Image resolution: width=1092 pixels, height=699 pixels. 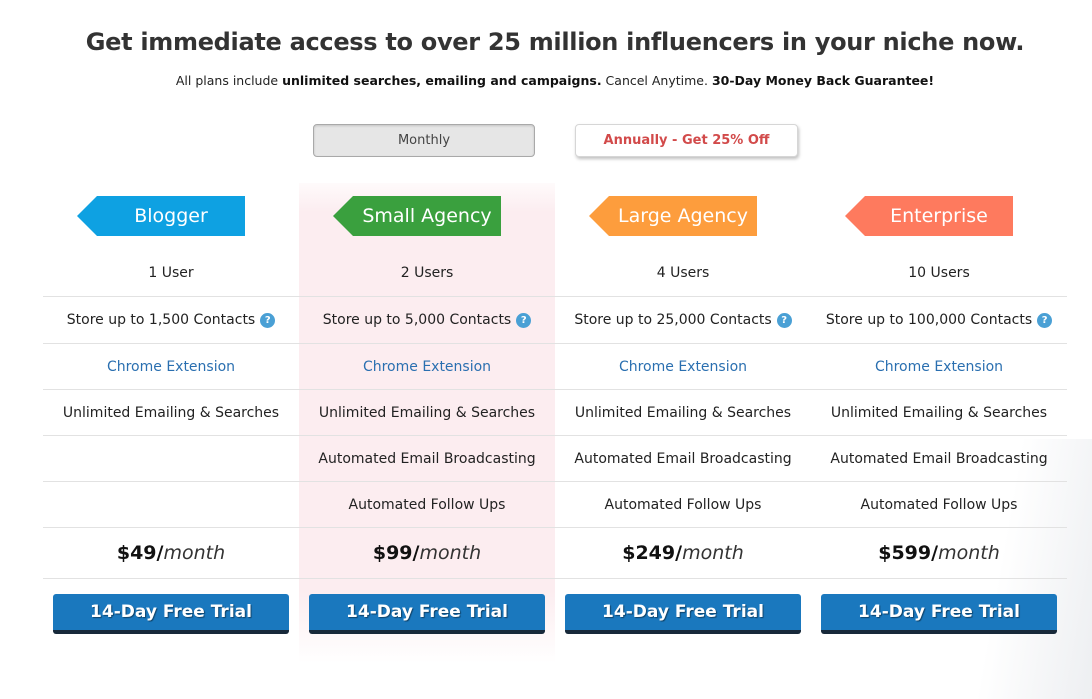 I want to click on plan-name-tag: Blogger, so click(x=161, y=216).